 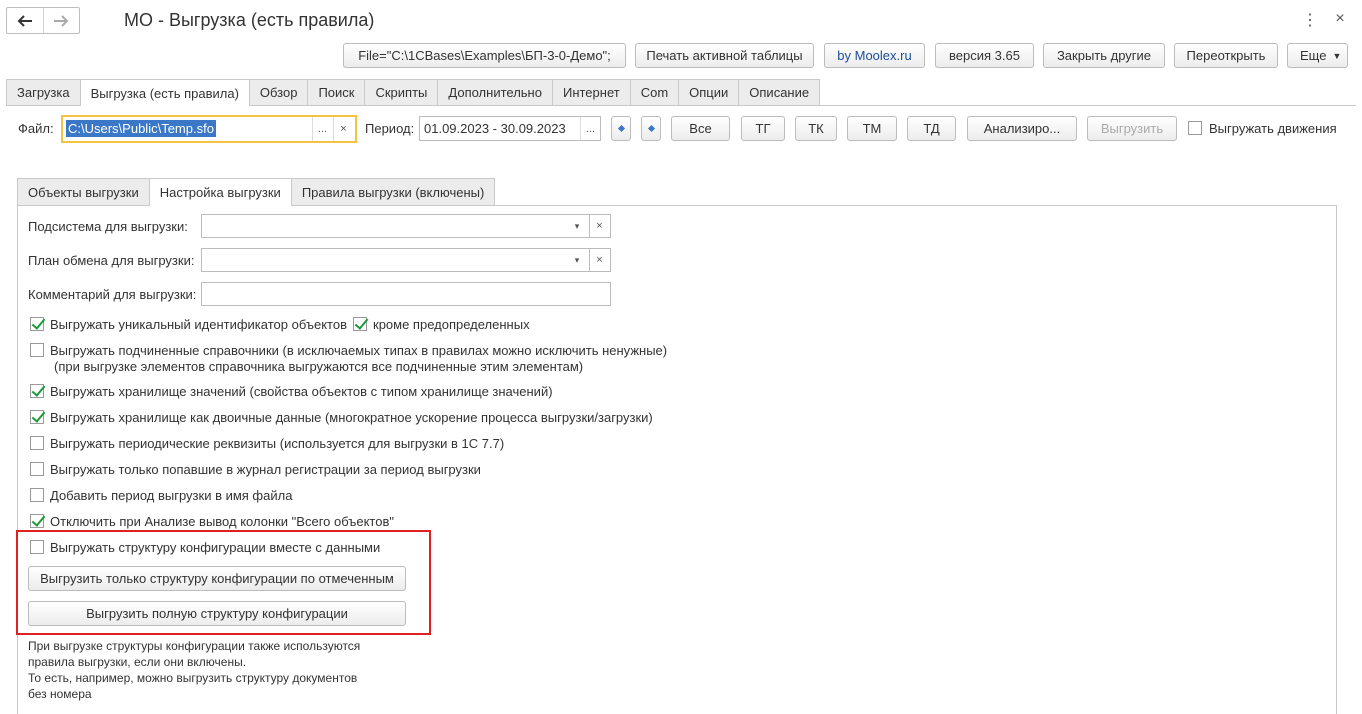 I want to click on export-periodic-checkbox, so click(x=37, y=443).